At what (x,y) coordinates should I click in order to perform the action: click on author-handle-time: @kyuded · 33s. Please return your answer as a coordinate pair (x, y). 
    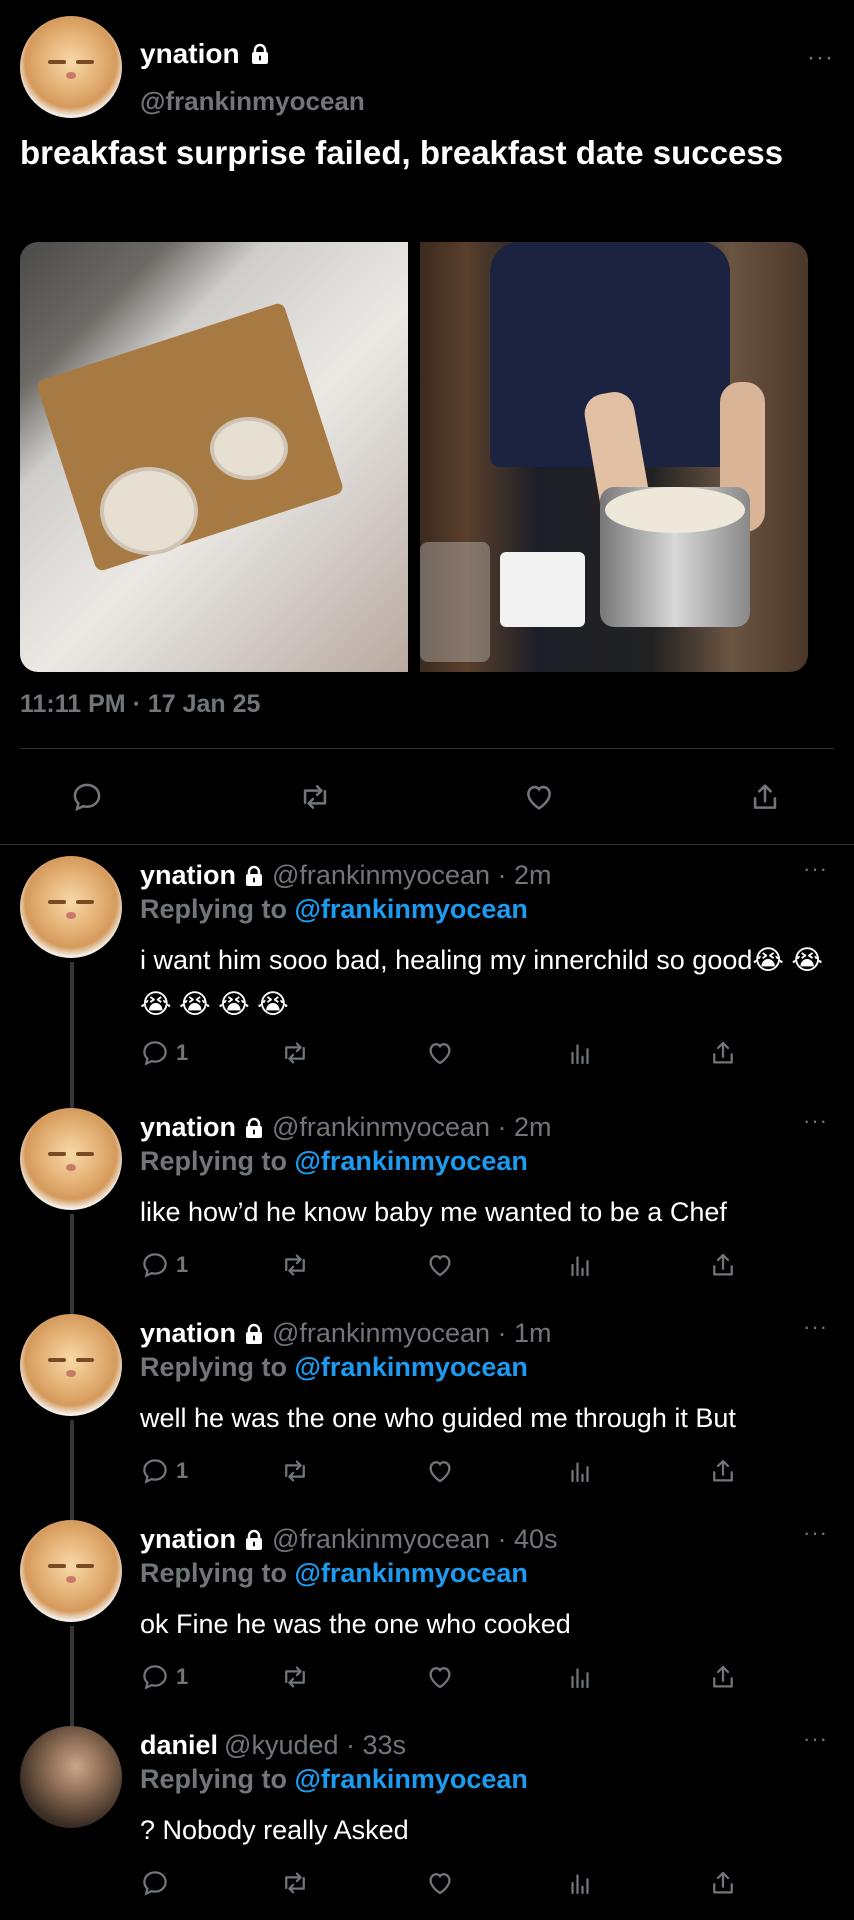
    Looking at the image, I should click on (315, 1745).